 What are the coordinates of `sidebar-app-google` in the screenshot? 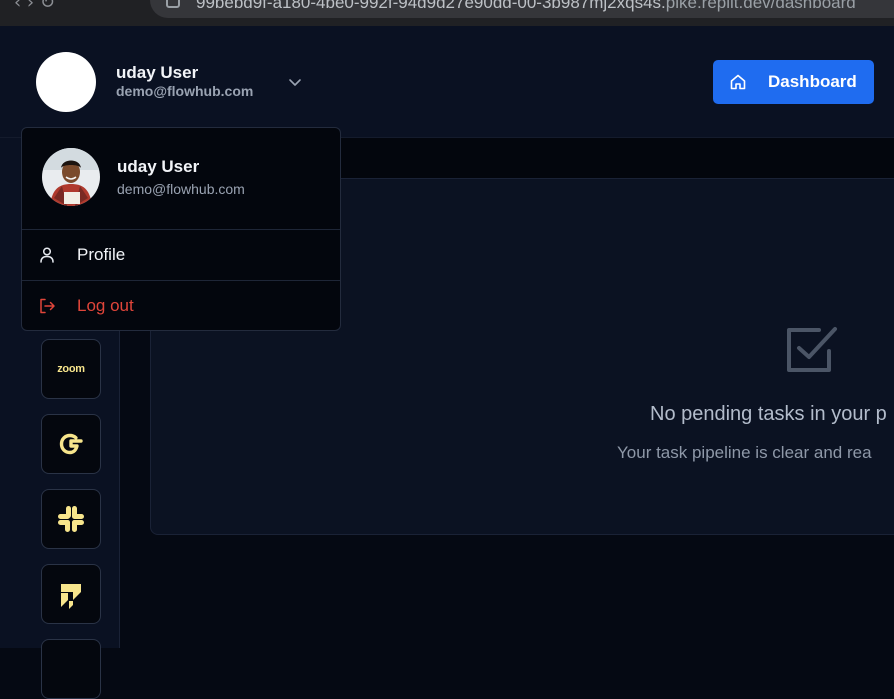 It's located at (71, 444).